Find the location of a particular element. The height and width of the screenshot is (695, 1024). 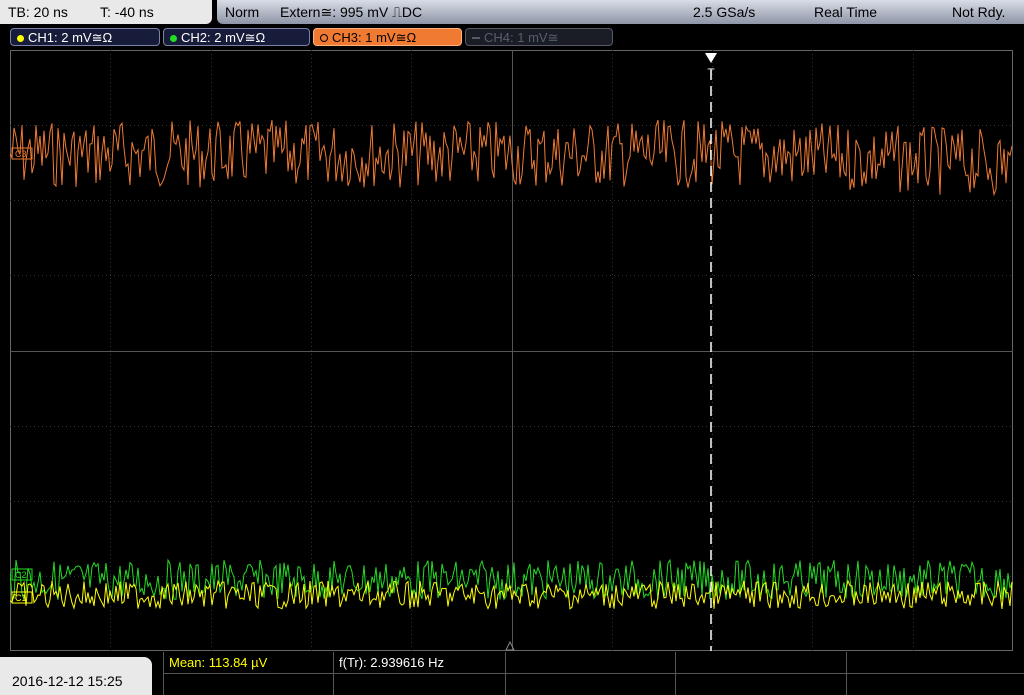

trigger-frequency-measurement: f(Tr): 2.939616 Hz is located at coordinates (392, 662).